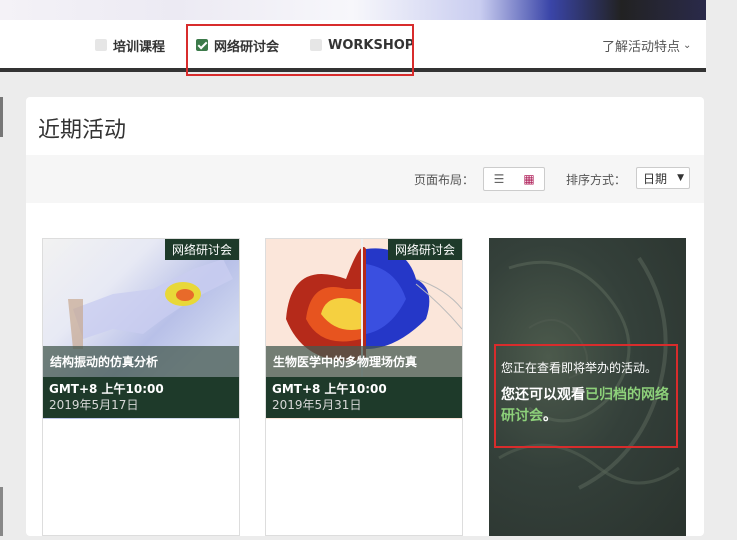 The height and width of the screenshot is (540, 737). I want to click on events-toolbar: 页面布局： ☰ ▦ 排序方式： 日期 ▼, so click(365, 179).